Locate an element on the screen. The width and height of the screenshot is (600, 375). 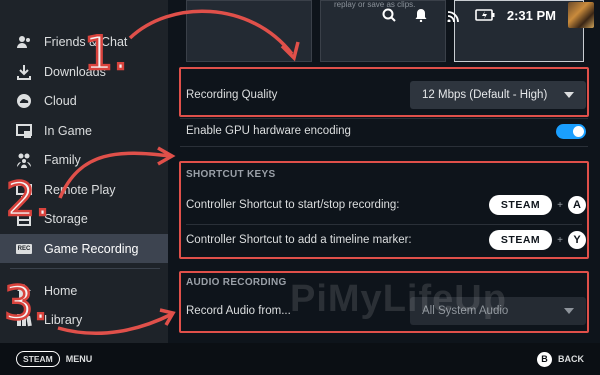
wifi-icon is located at coordinates (453, 15).